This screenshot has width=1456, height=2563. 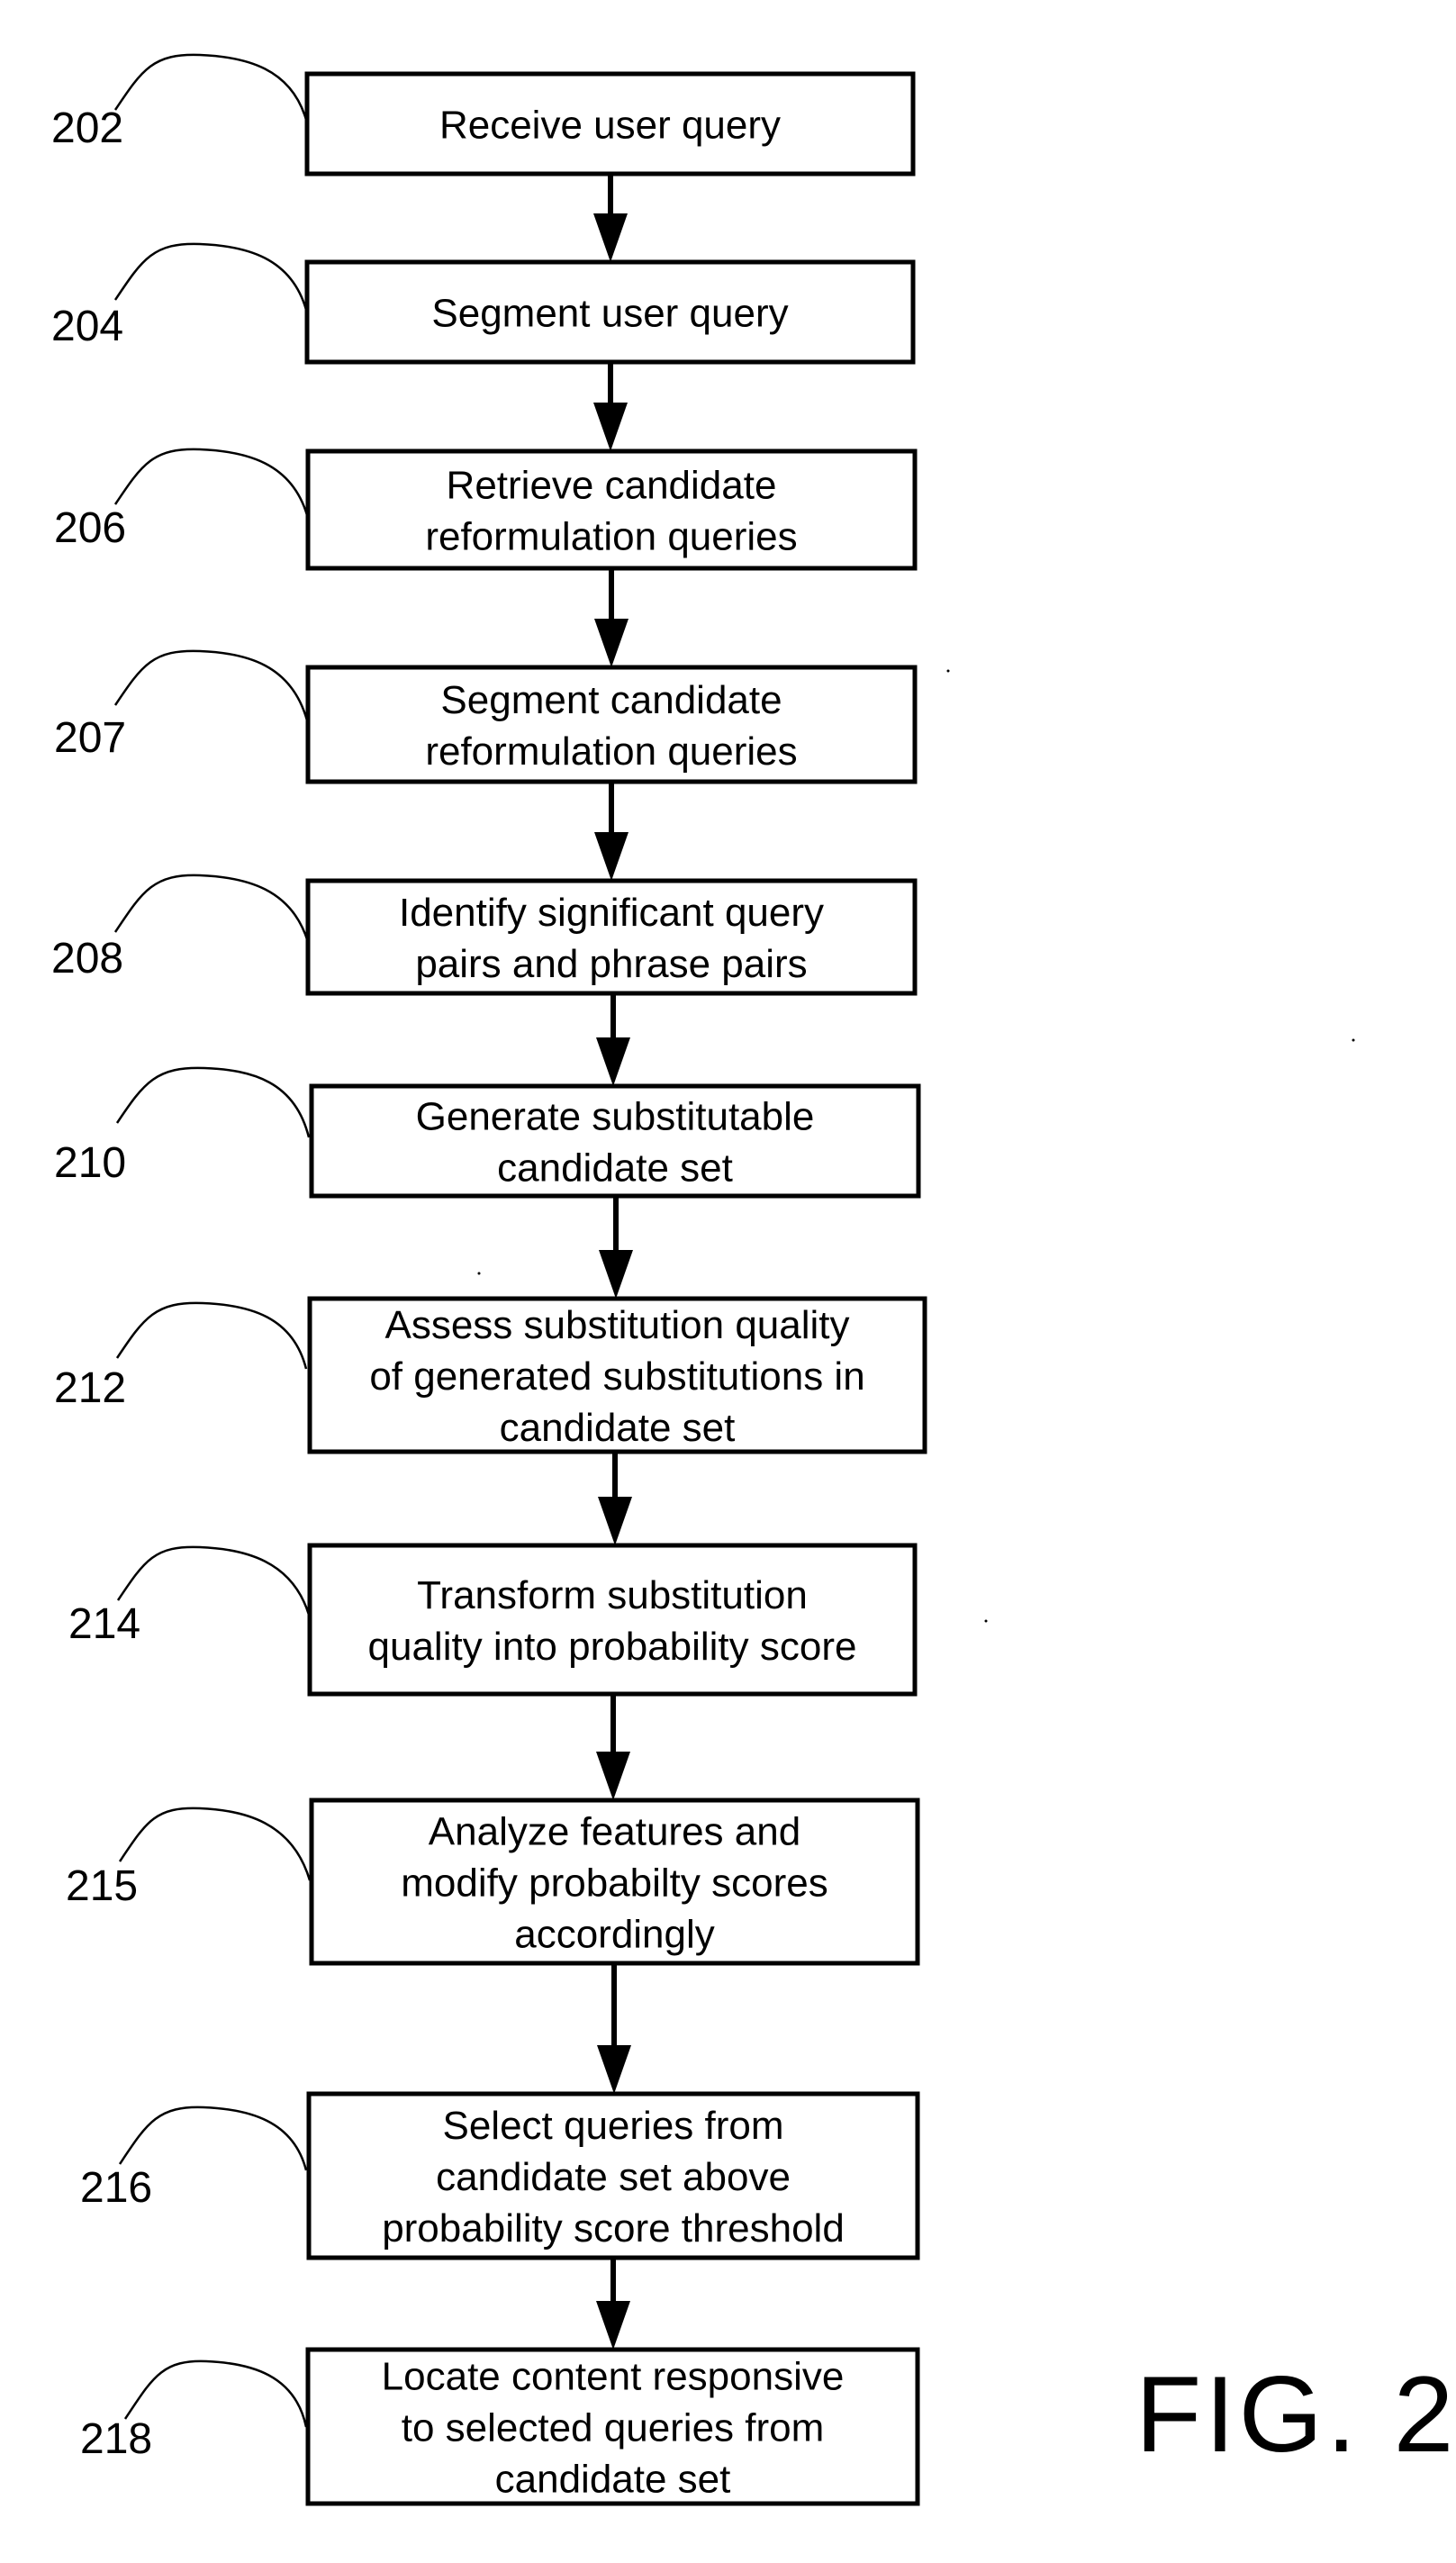 What do you see at coordinates (615, 1831) in the screenshot?
I see `process-box-text-line: Analyze features and` at bounding box center [615, 1831].